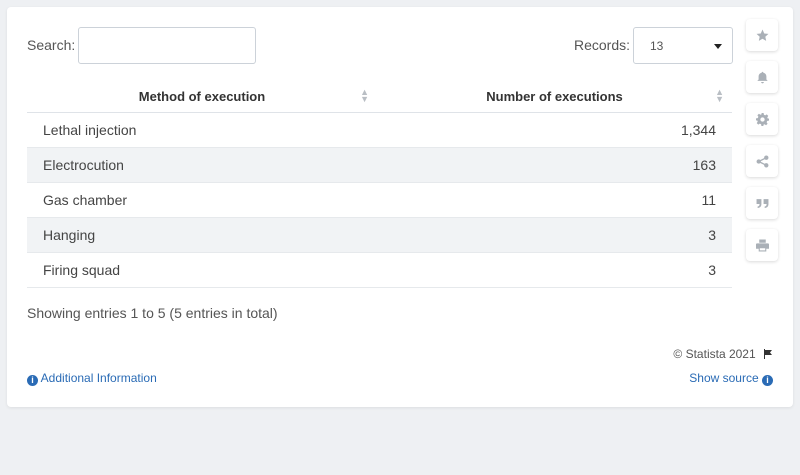 Image resolution: width=800 pixels, height=475 pixels. Describe the element at coordinates (762, 35) in the screenshot. I see `star-icon` at that location.